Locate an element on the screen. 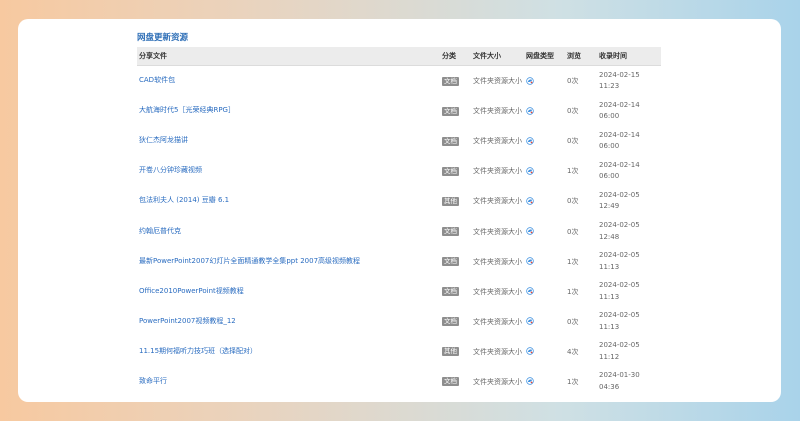  views-cell: 4次 is located at coordinates (573, 351).